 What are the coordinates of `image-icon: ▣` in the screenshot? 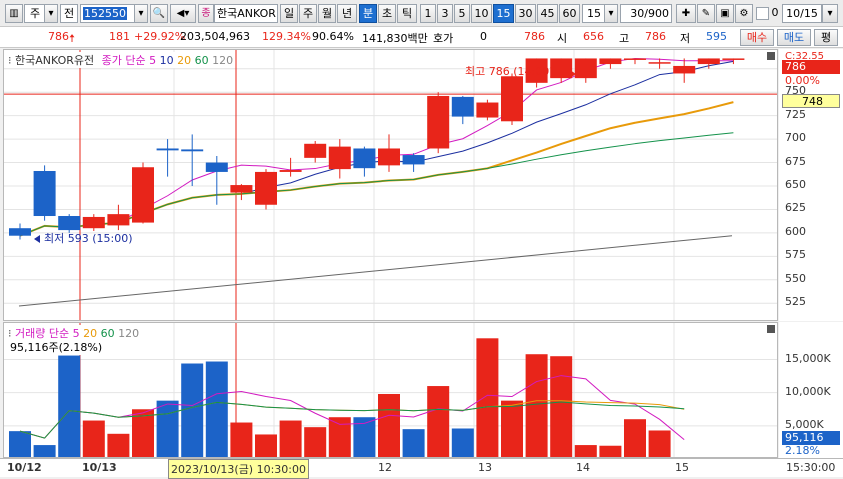 It's located at (725, 13).